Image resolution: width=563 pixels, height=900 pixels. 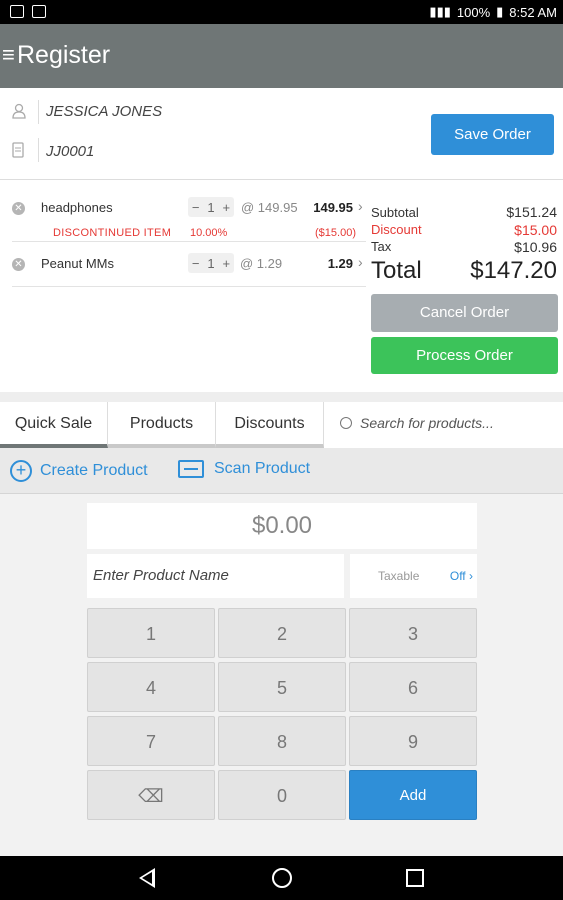 What do you see at coordinates (281, 134) in the screenshot?
I see `customer-section: JESSICA JONES JJ0001 Save Order` at bounding box center [281, 134].